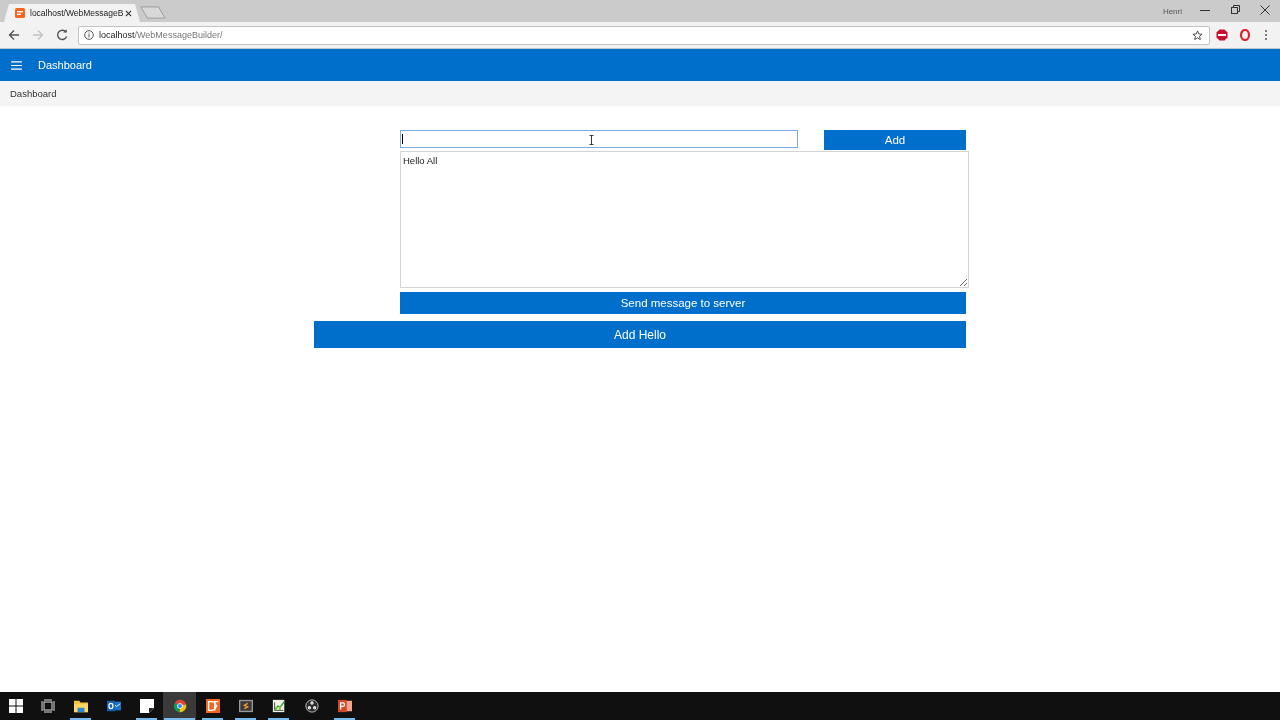  Describe the element at coordinates (684, 219) in the screenshot. I see `message-textarea: Hello All` at that location.